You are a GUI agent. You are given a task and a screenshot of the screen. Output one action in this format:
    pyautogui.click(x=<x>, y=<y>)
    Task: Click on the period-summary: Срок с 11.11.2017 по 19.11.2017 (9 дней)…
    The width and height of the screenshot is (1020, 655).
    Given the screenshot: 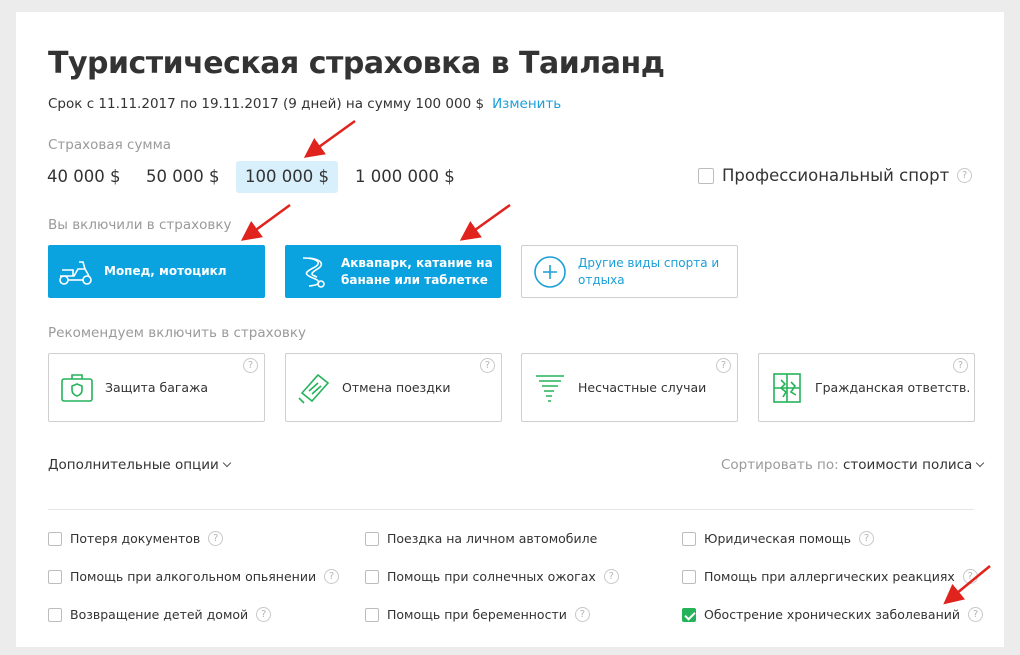 What is the action you would take?
    pyautogui.click(x=304, y=104)
    